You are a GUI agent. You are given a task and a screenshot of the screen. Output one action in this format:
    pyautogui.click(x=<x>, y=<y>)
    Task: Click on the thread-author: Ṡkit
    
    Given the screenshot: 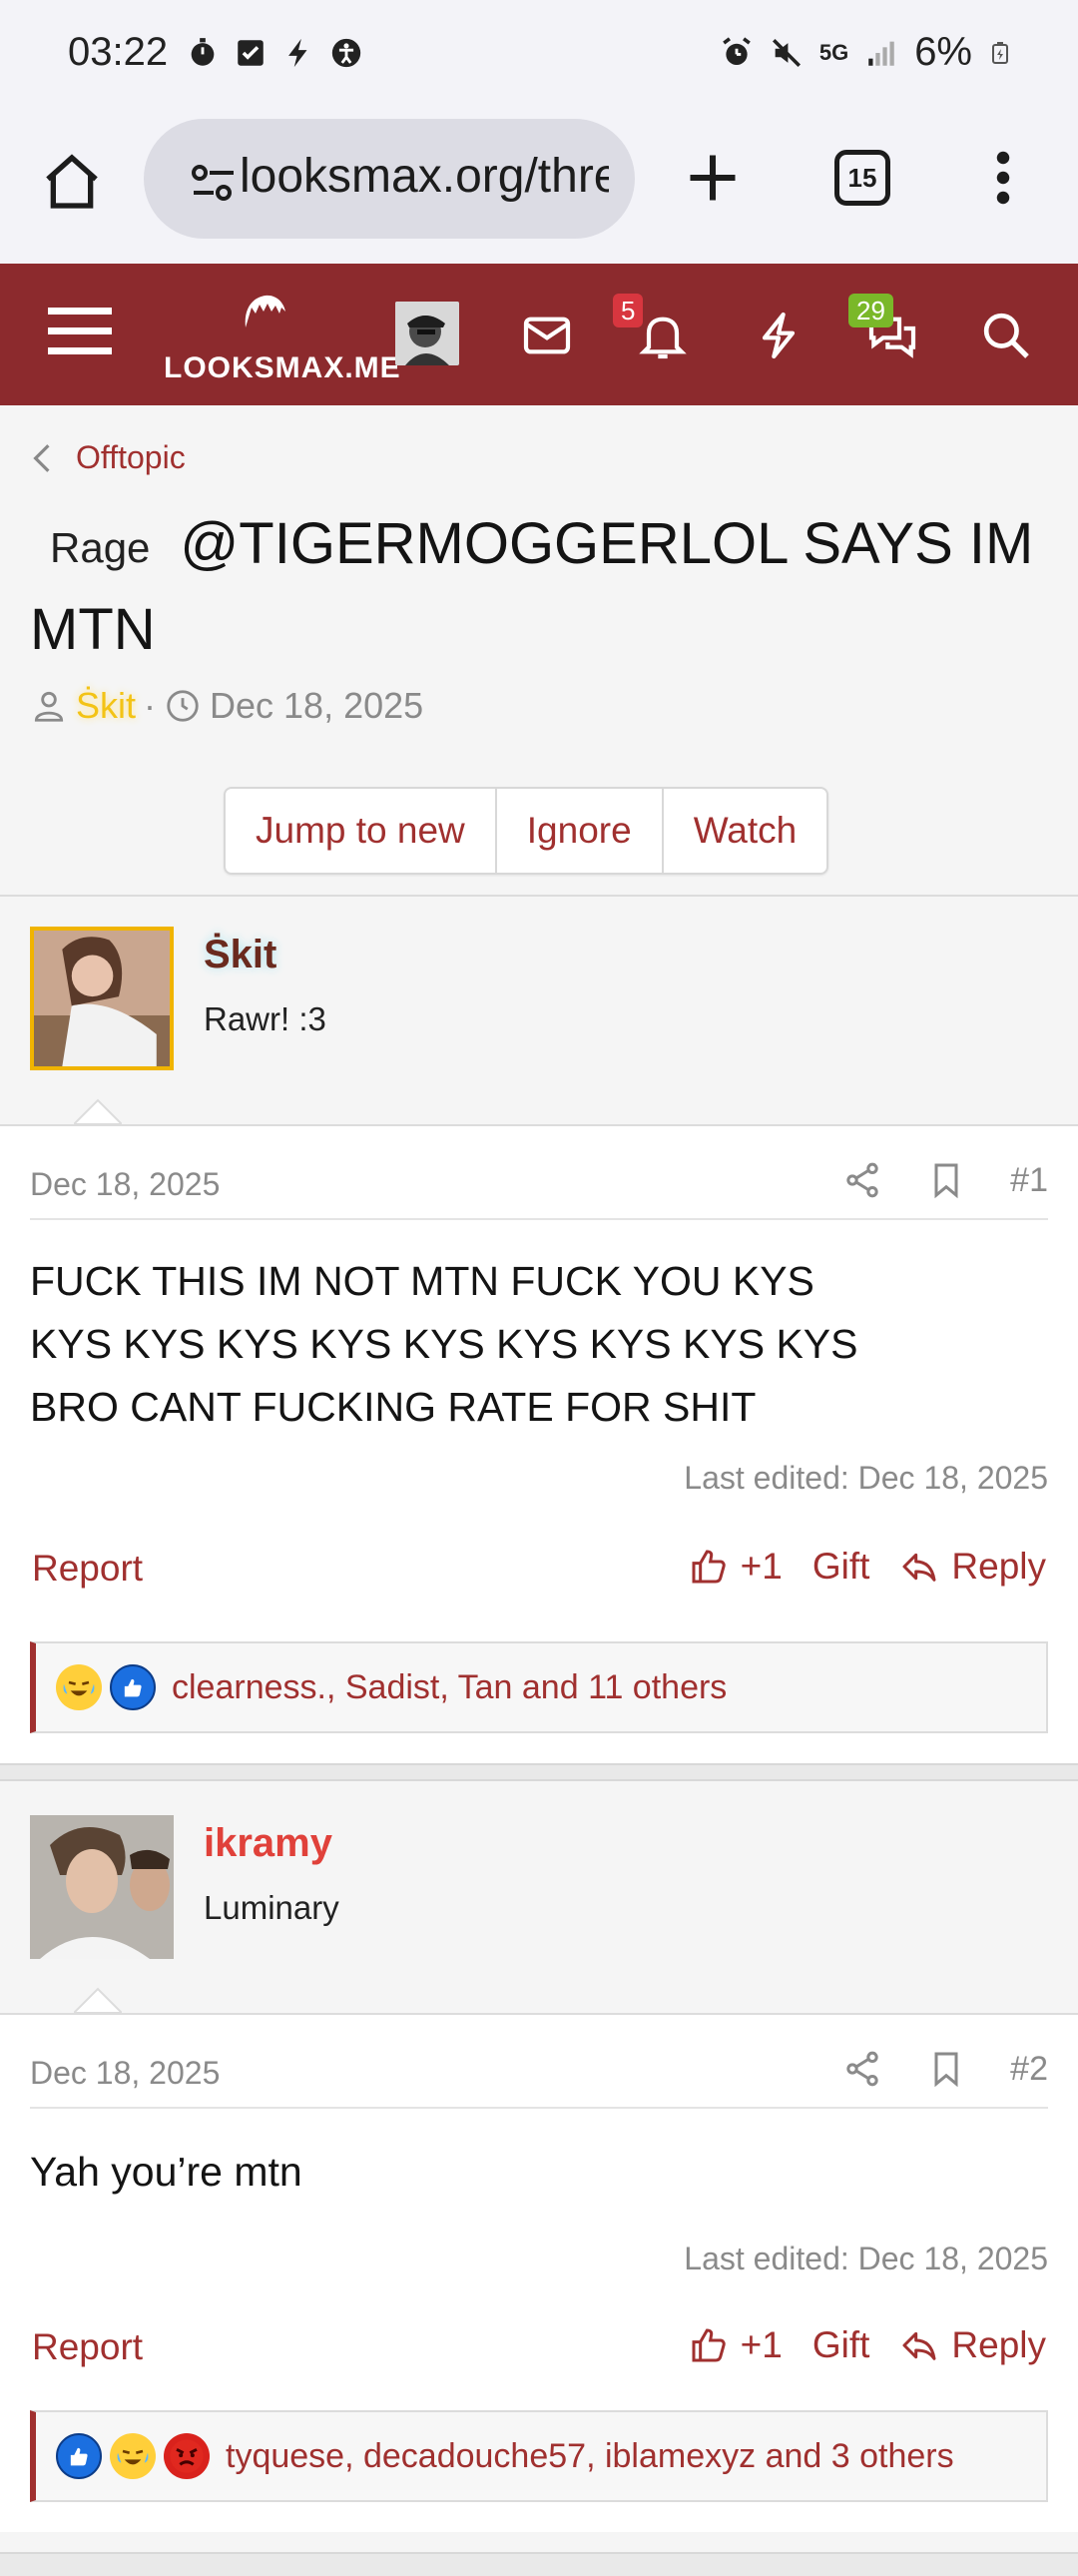 What is the action you would take?
    pyautogui.click(x=106, y=706)
    